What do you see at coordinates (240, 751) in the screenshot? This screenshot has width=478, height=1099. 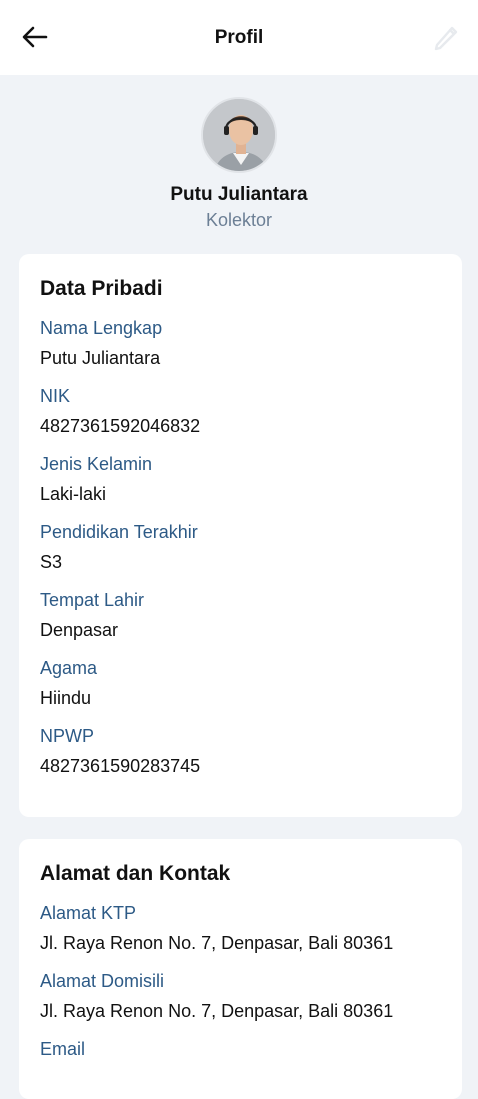 I see `field-npwp: NPWP 4827361590283745` at bounding box center [240, 751].